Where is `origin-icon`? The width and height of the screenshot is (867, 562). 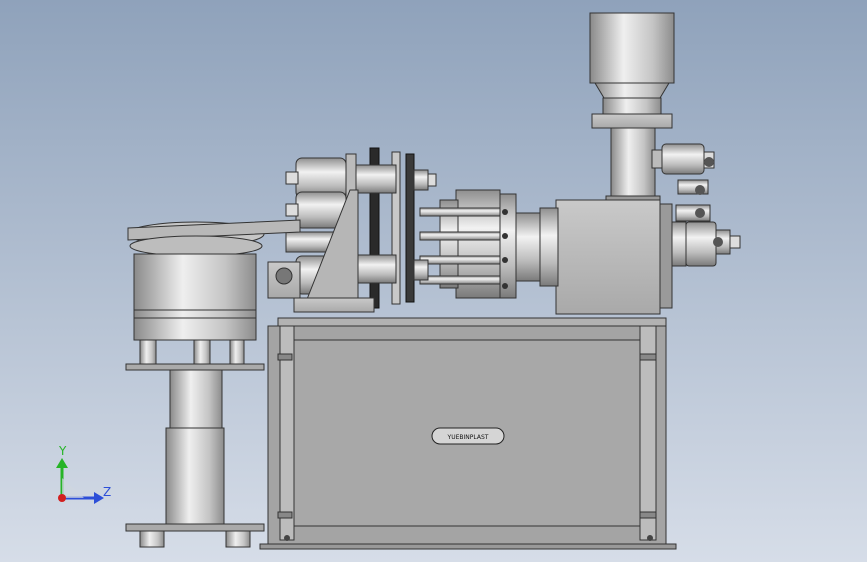 origin-icon is located at coordinates (62, 498).